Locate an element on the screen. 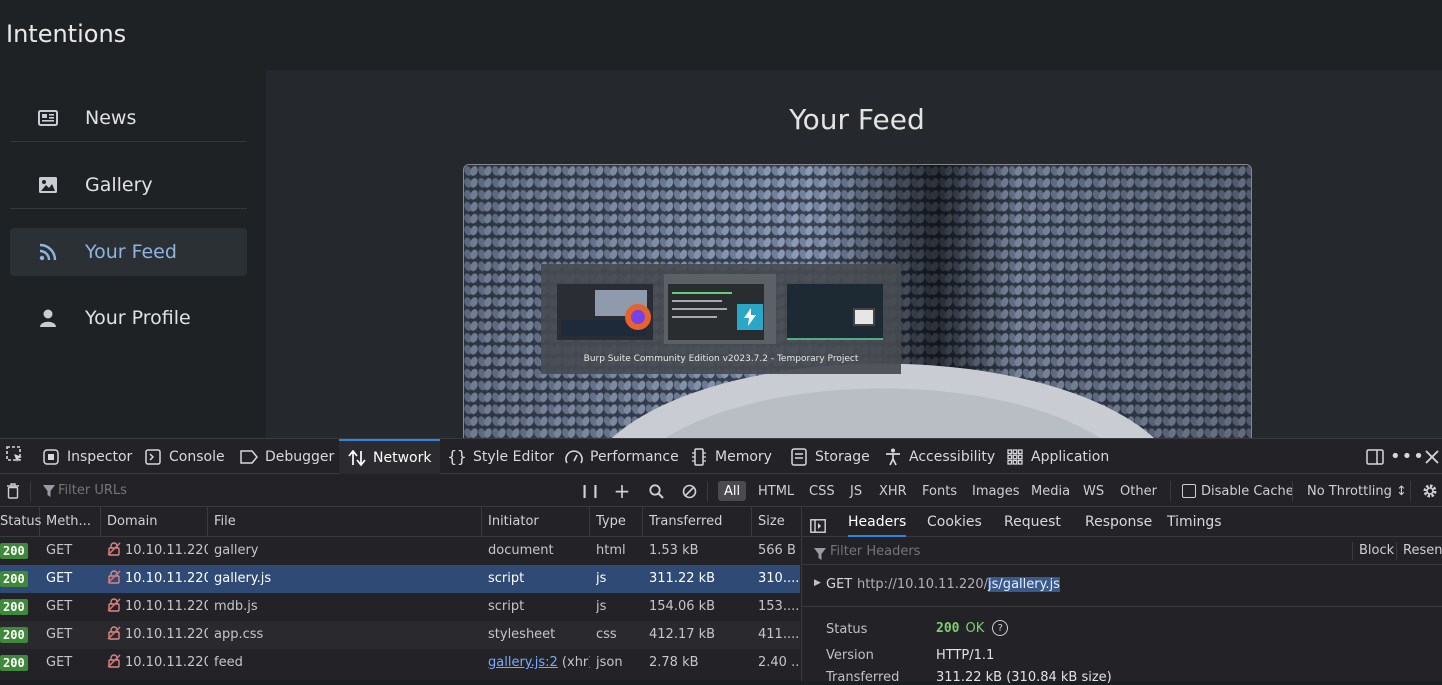  cell-initiator: gallery.js:2 (xhr) is located at coordinates (539, 663).